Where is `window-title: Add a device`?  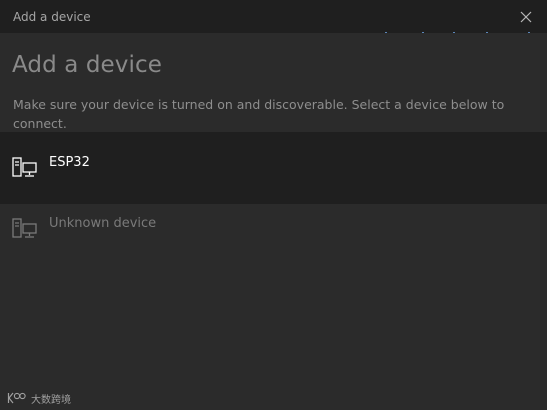 window-title: Add a device is located at coordinates (52, 17).